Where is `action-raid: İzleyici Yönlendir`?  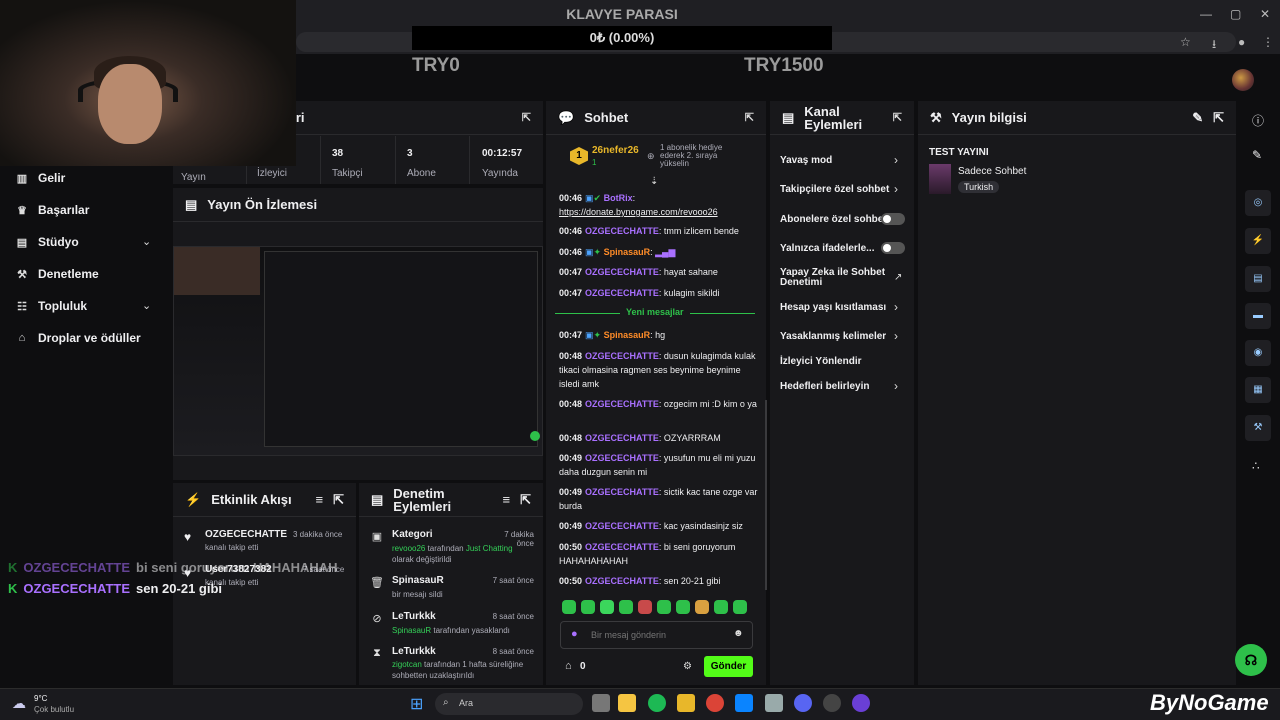
action-raid: İzleyici Yönlendir is located at coordinates (843, 361).